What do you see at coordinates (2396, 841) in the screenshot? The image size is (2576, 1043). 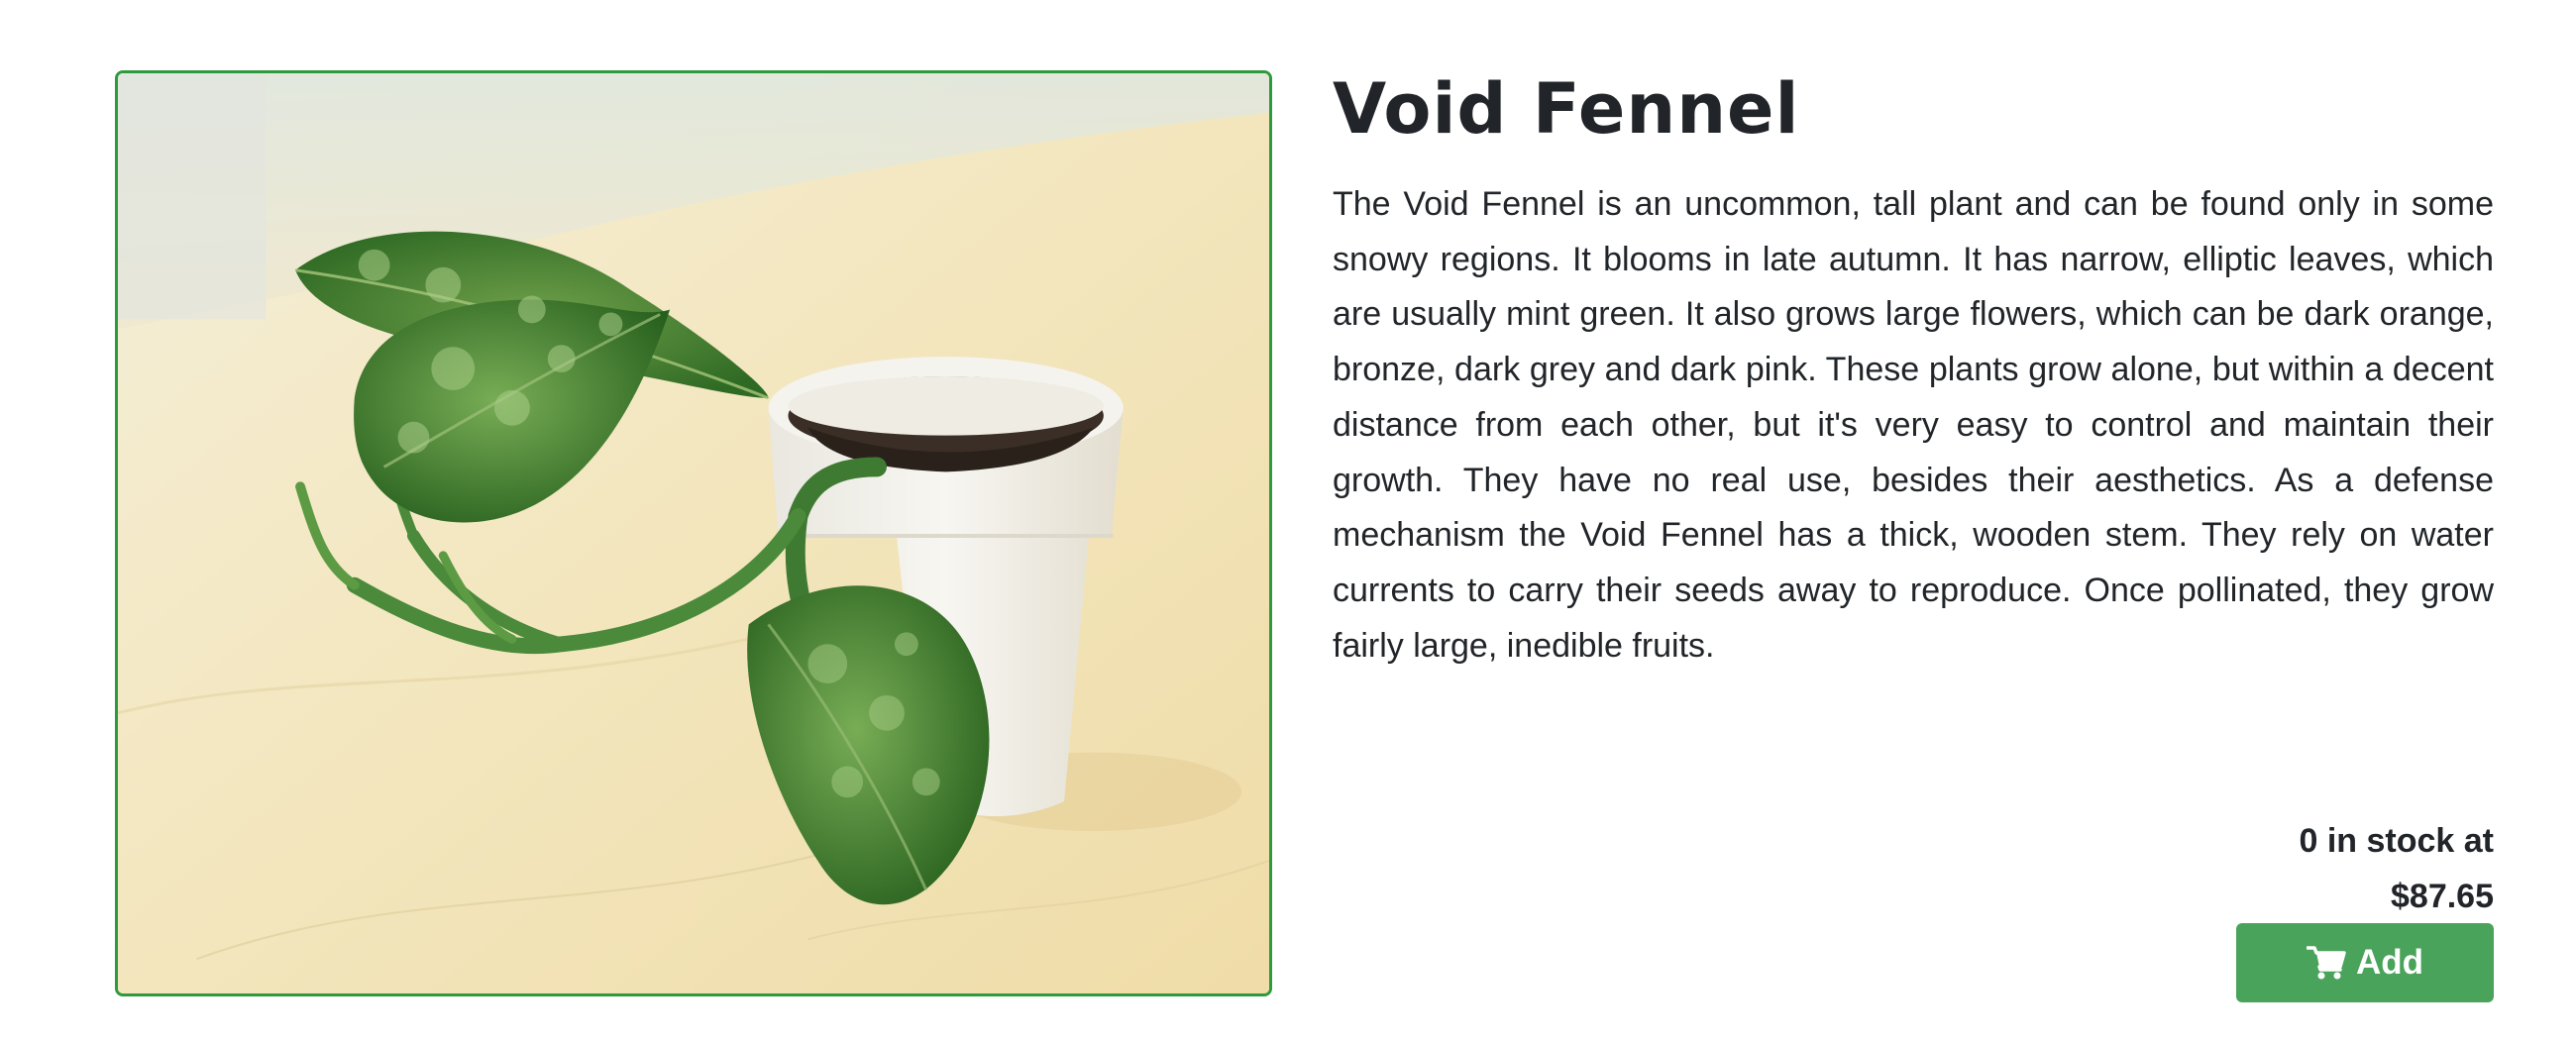 I see `stock-status: 0 in stock at` at bounding box center [2396, 841].